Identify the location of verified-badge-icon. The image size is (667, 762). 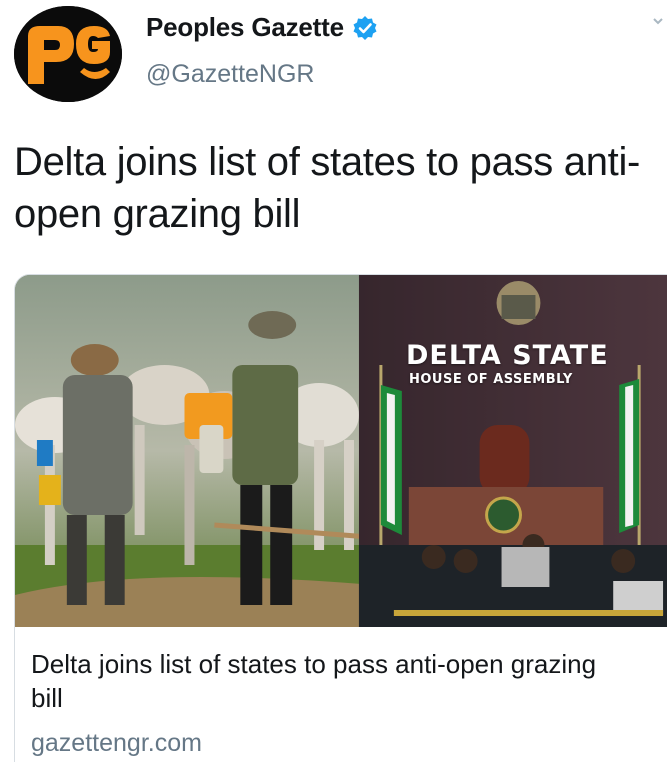
(365, 28).